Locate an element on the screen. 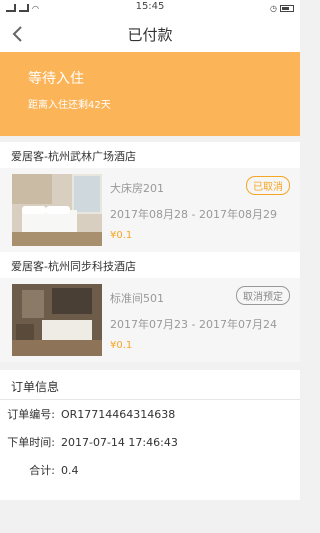 The height and width of the screenshot is (533, 320). nav-bar: 已付款 is located at coordinates (150, 34).